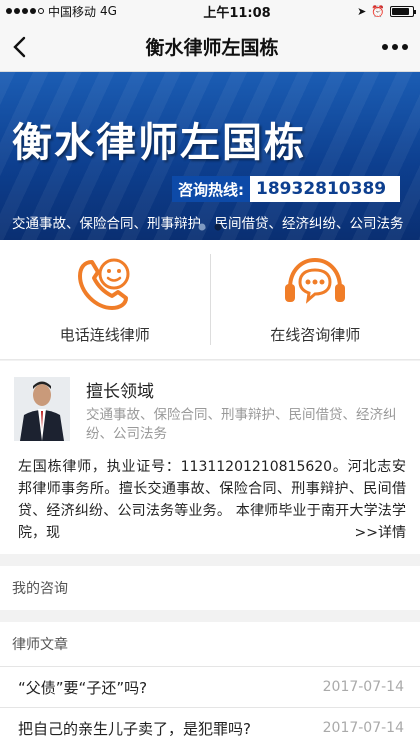  I want to click on profile-top: 擅长领域 交通事故、保险合同、刑事辩护、民间借贷、经济纠纷、公司法务, so click(210, 410).